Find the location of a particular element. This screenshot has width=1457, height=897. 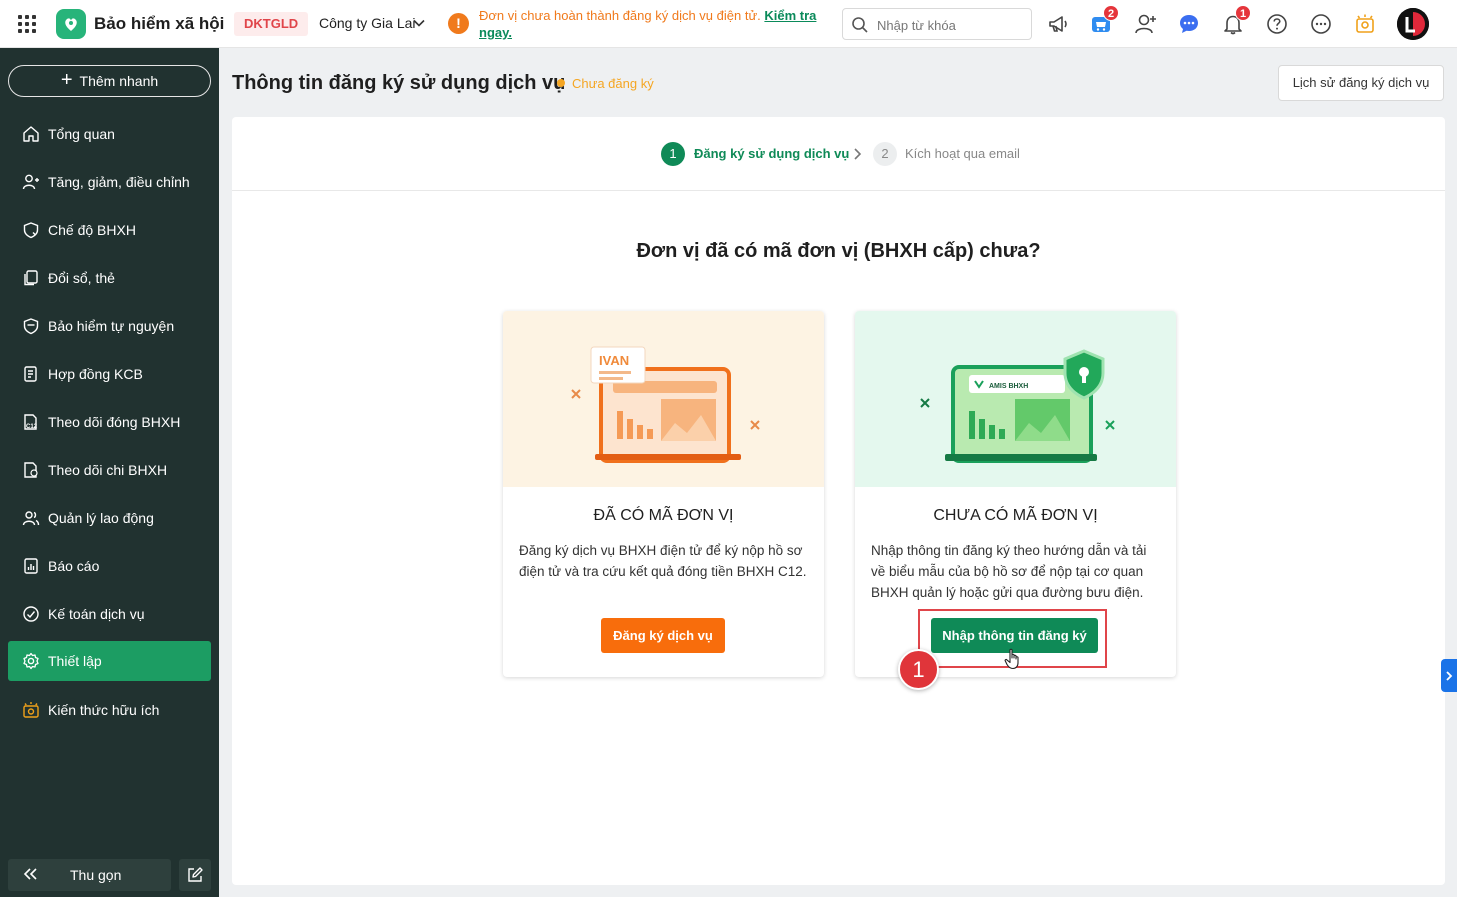

amis-laptop-illustration: AMIS BHXH is located at coordinates (1015, 399).